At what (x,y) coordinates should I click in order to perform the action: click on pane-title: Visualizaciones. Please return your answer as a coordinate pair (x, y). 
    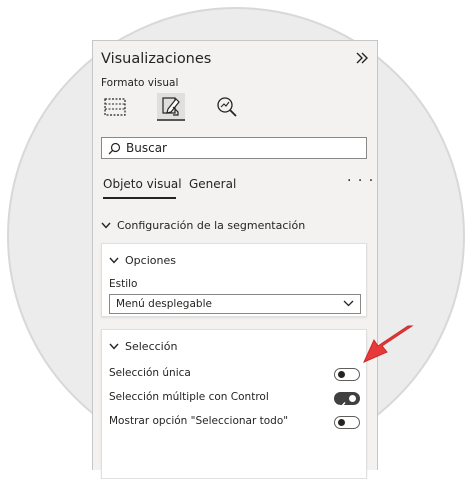
    Looking at the image, I should click on (156, 59).